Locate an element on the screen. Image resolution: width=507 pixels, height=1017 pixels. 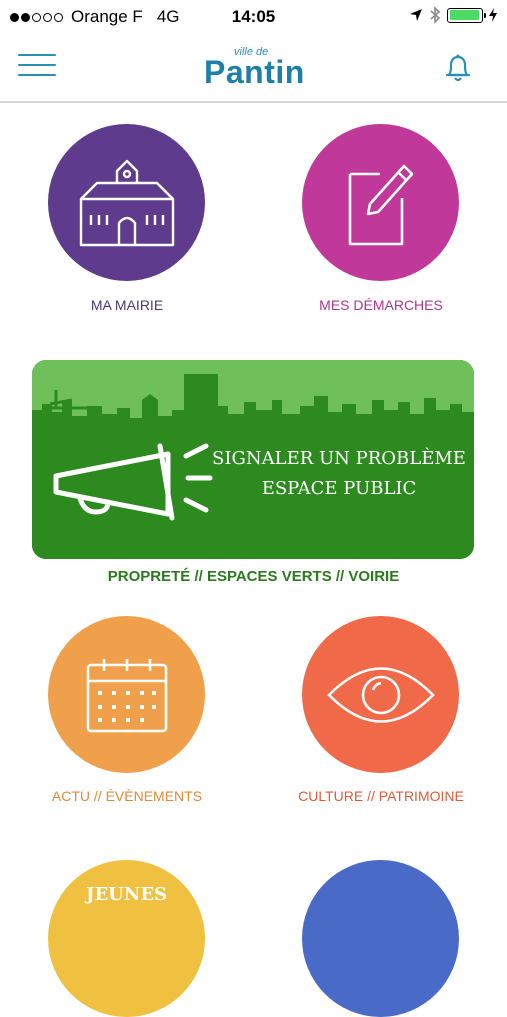
battery-icon is located at coordinates (466, 15).